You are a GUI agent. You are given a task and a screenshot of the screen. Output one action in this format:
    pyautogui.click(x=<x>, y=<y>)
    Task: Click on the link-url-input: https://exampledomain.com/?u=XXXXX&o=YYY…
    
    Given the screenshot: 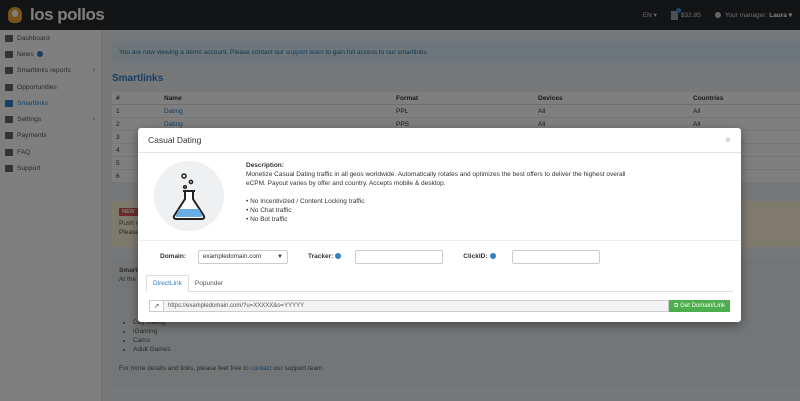 What is the action you would take?
    pyautogui.click(x=416, y=306)
    